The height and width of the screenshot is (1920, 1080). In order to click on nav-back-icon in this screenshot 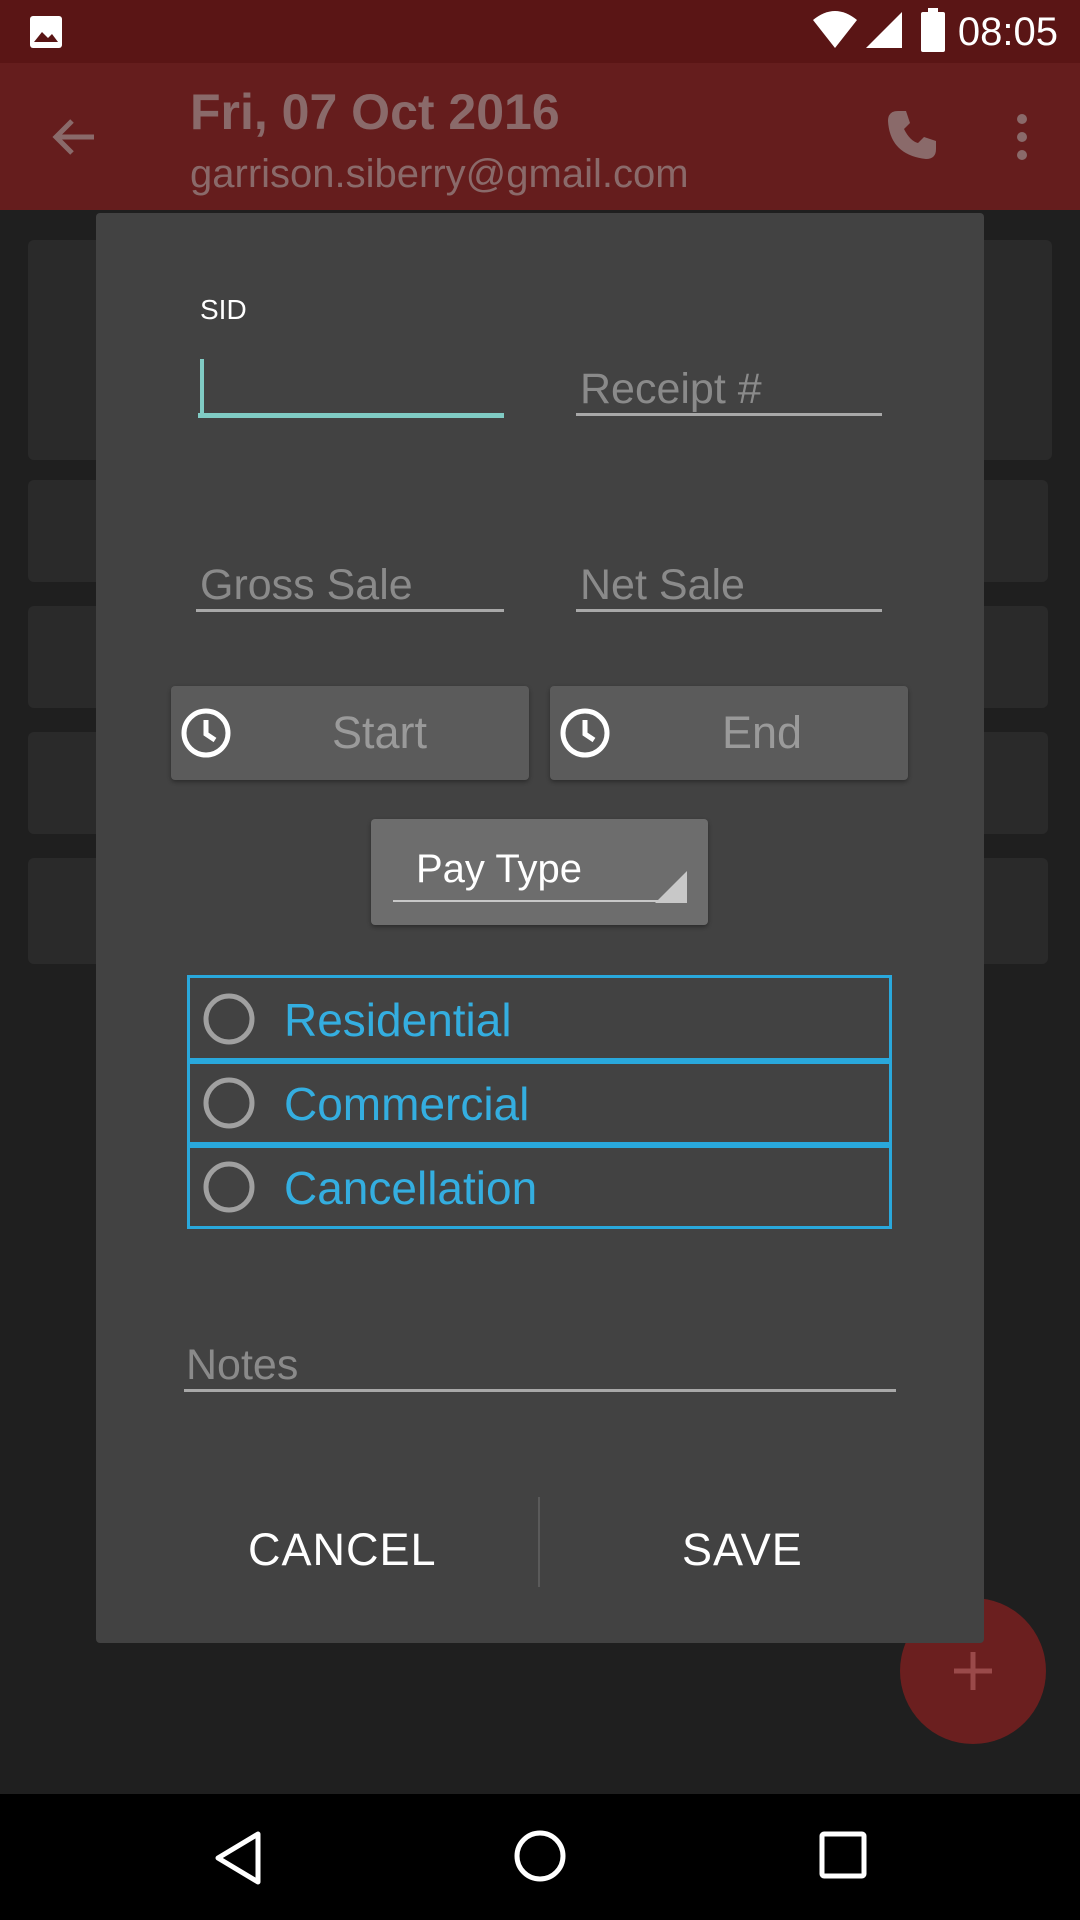, I will do `click(238, 1858)`.